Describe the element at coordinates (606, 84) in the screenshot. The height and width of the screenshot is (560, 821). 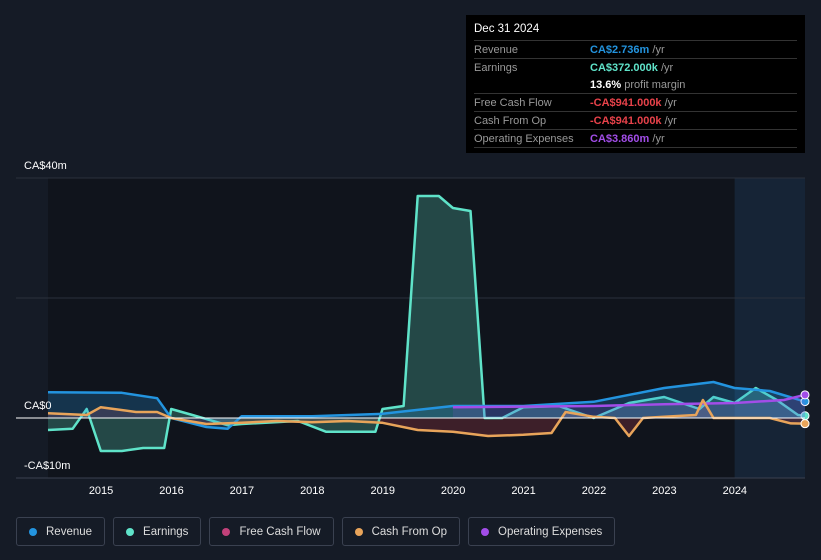
I see `value: 13.6%` at that location.